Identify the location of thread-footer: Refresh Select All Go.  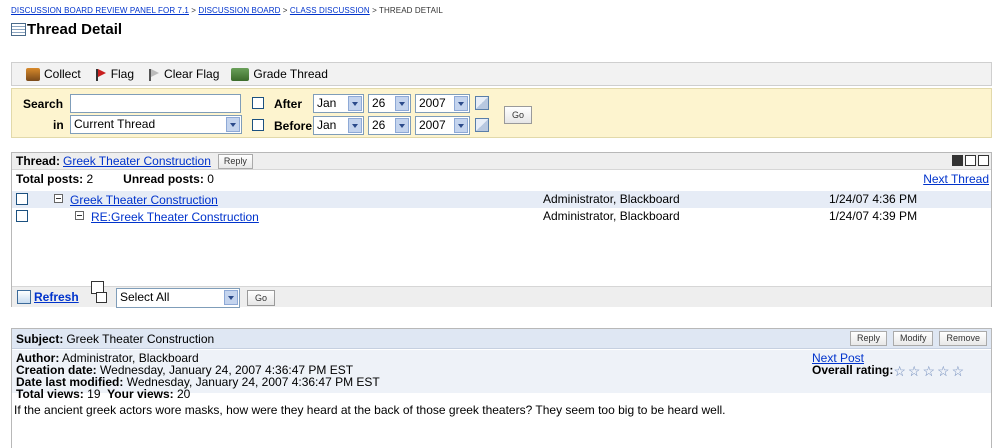
(501, 294).